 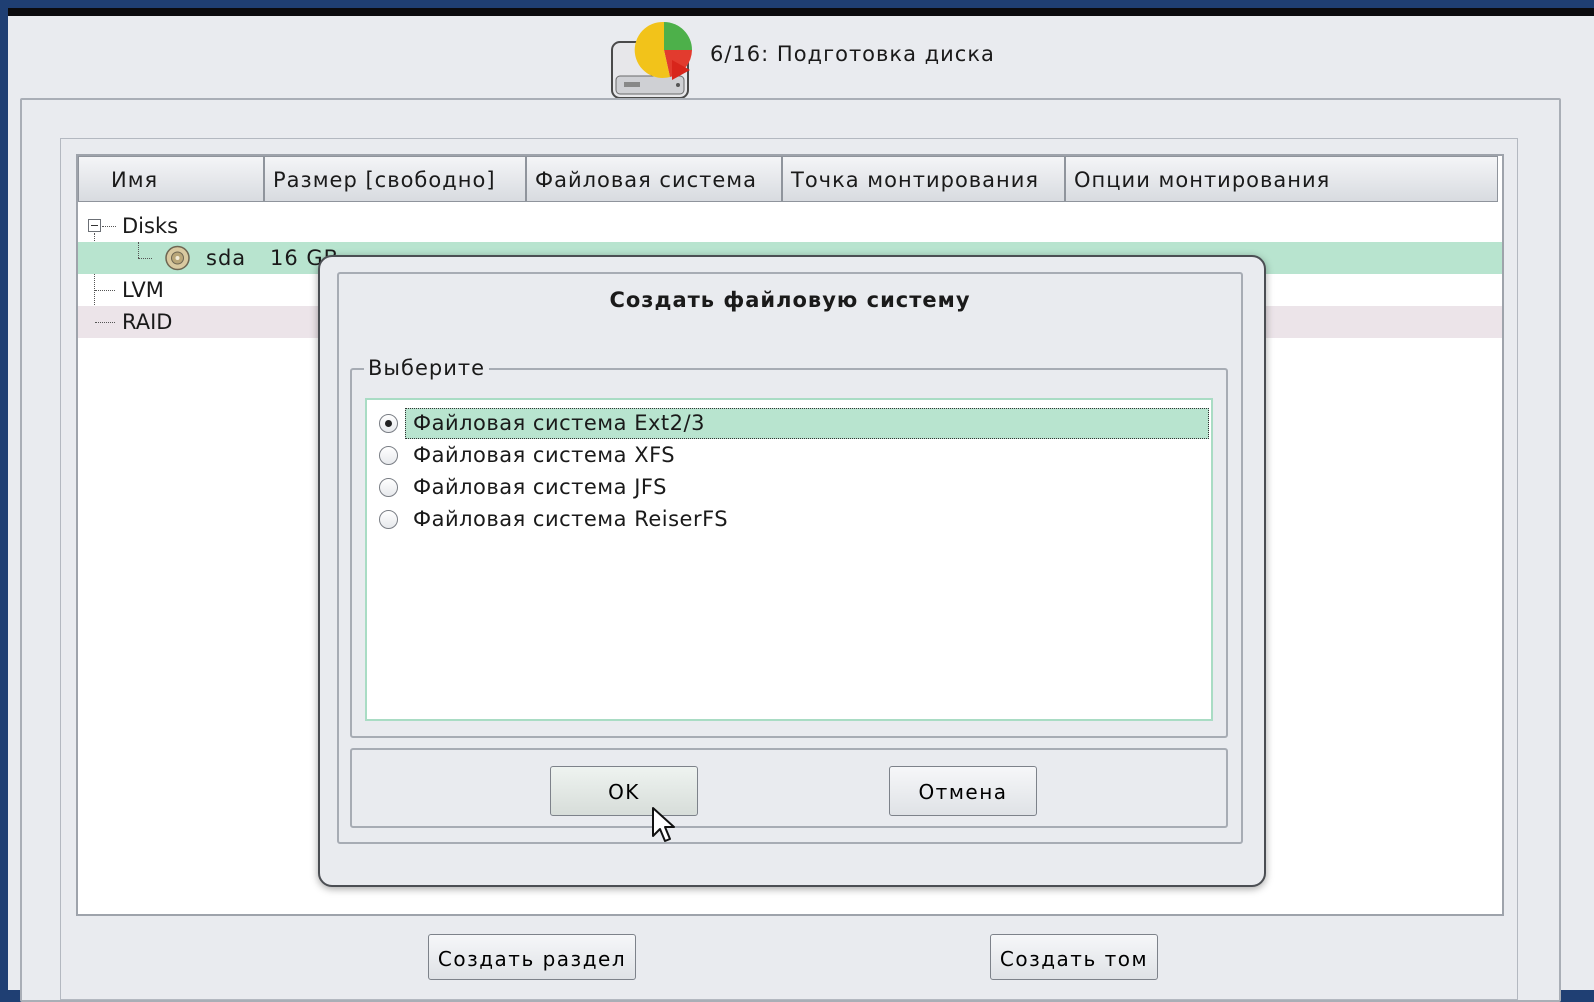 I want to click on create-partition-button: Создать раздел, so click(x=532, y=957).